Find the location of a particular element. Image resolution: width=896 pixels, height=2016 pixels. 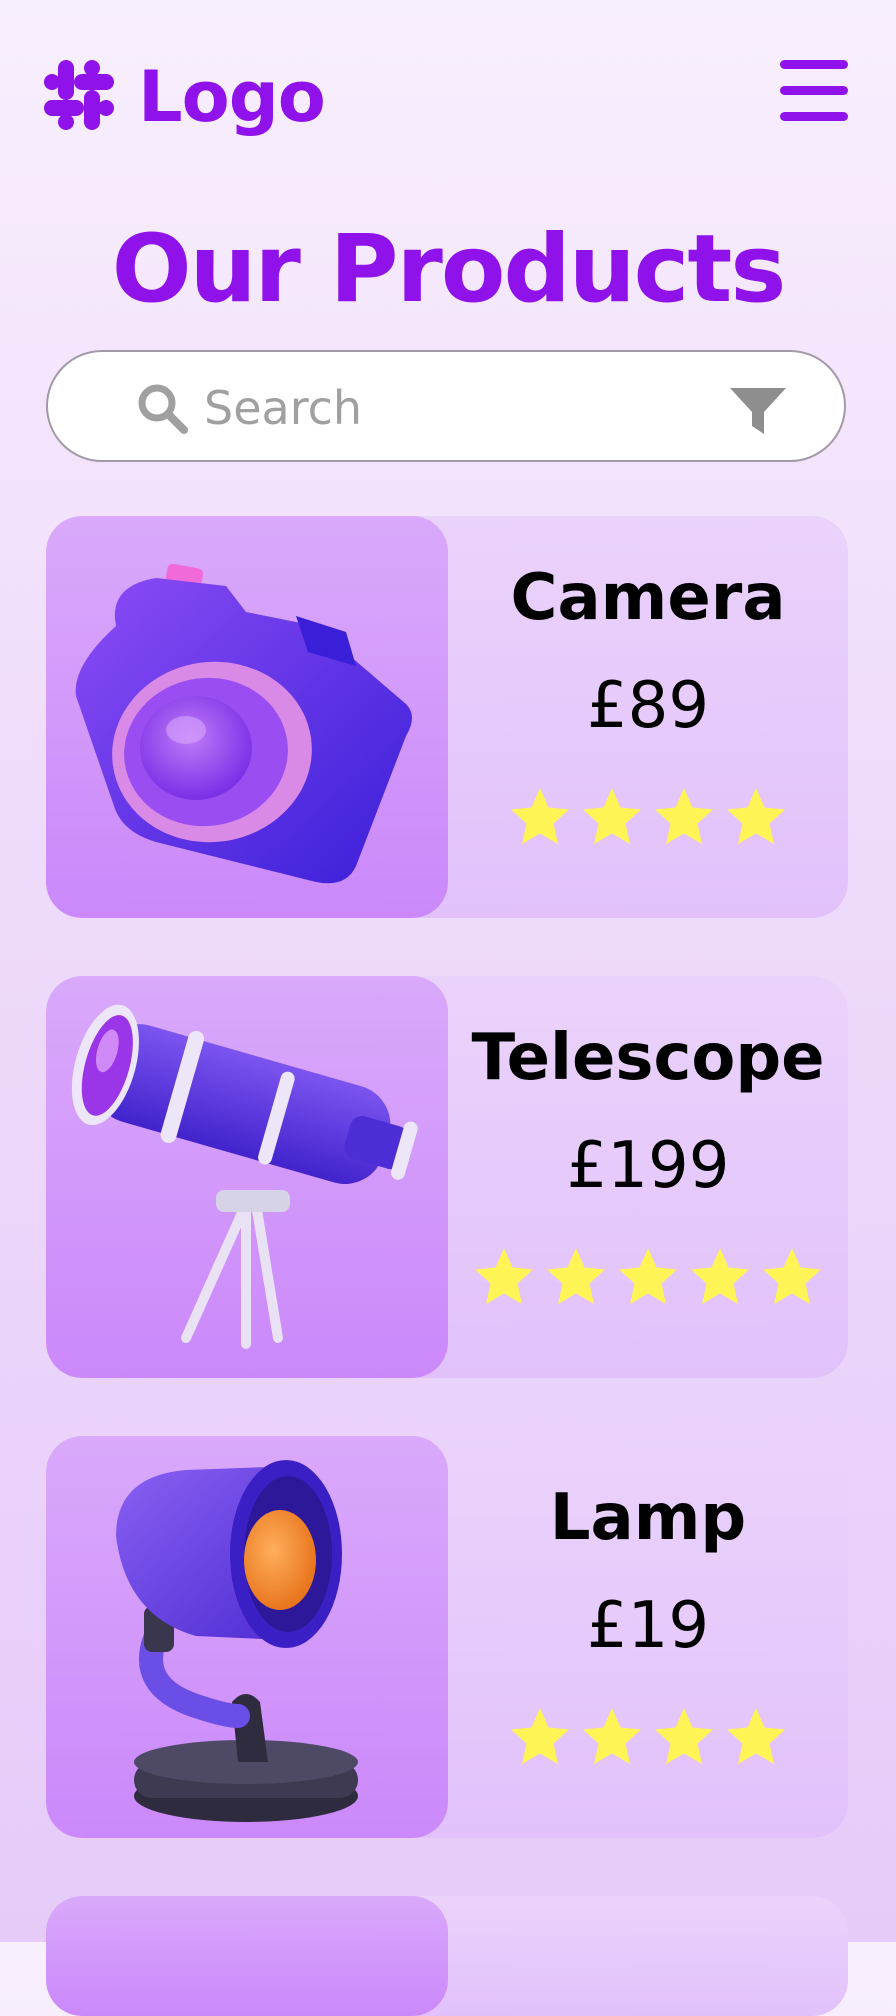

telescope-icon is located at coordinates (244, 1176).